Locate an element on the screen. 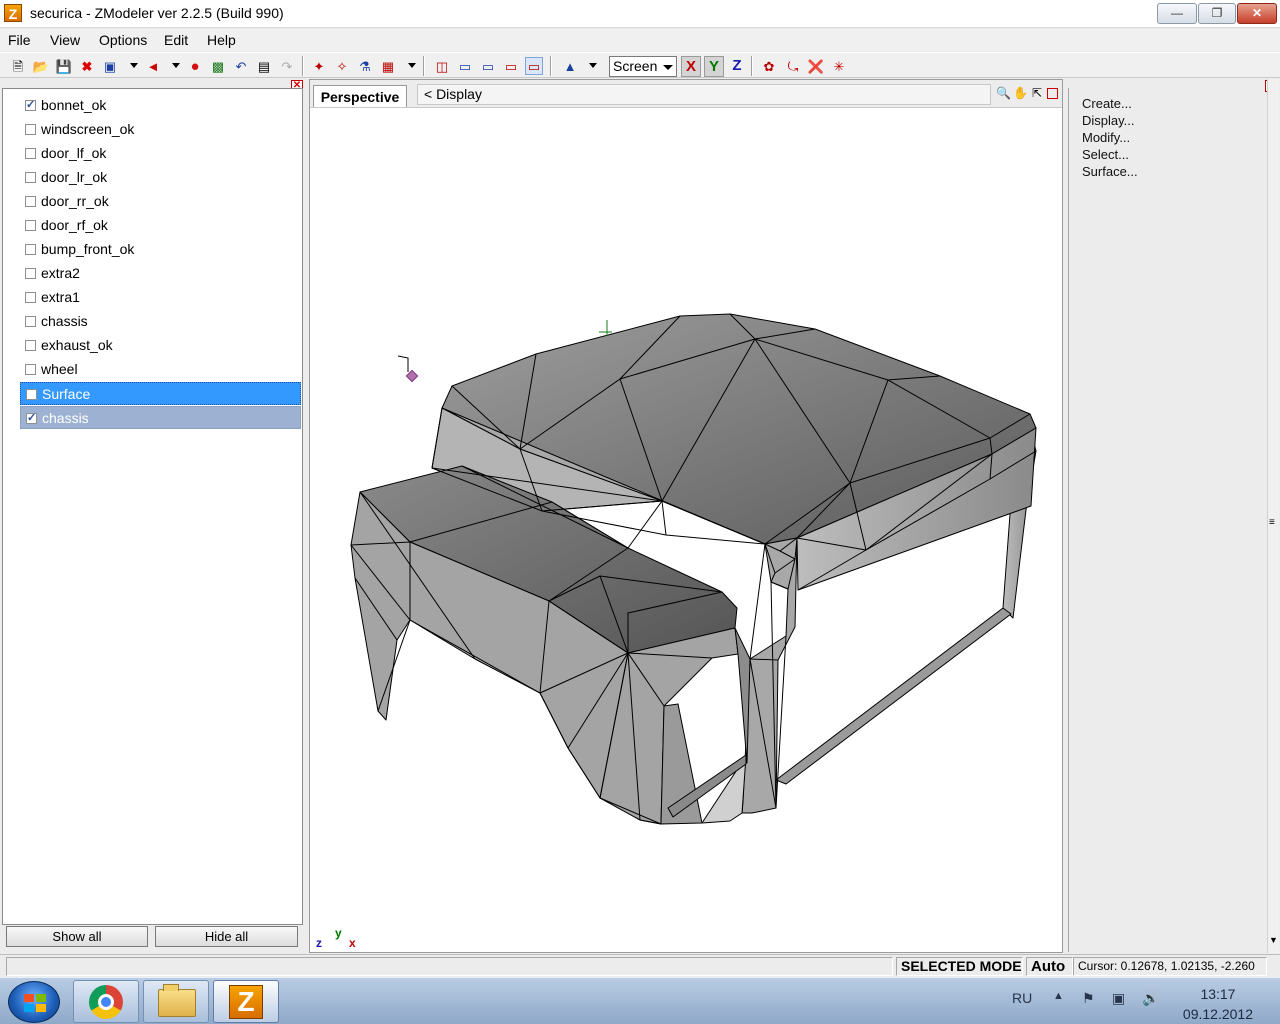  object-list-item: door_lf_ok is located at coordinates (160, 153).